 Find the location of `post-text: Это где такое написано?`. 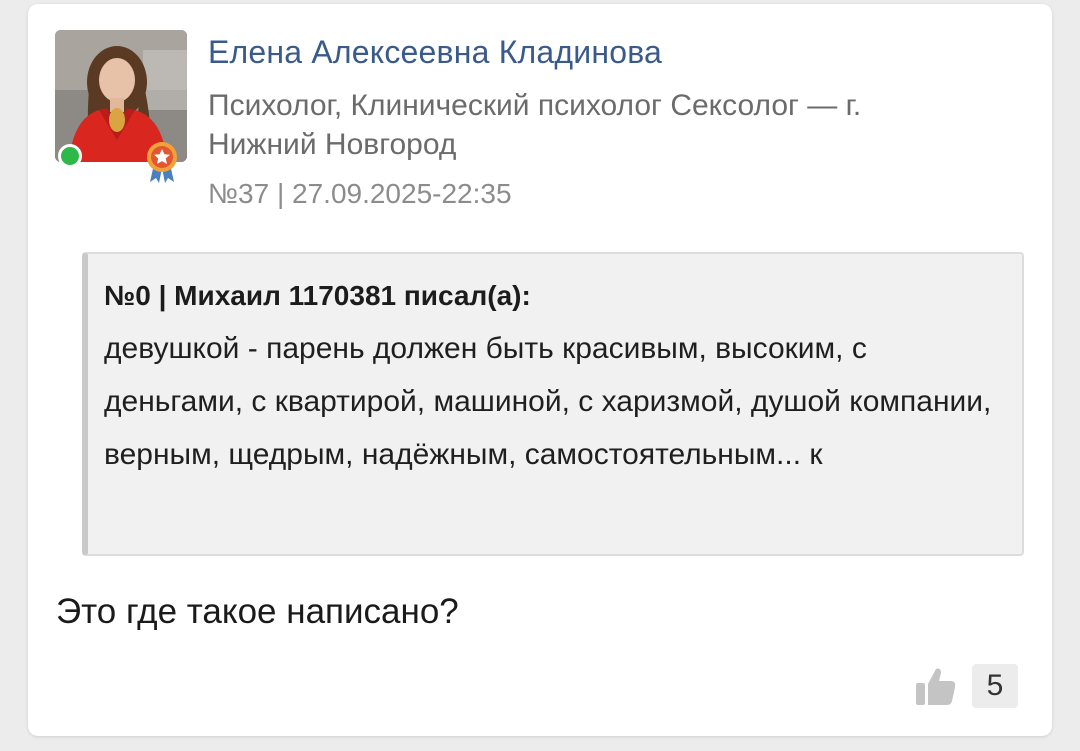

post-text: Это где такое написано? is located at coordinates (257, 611).